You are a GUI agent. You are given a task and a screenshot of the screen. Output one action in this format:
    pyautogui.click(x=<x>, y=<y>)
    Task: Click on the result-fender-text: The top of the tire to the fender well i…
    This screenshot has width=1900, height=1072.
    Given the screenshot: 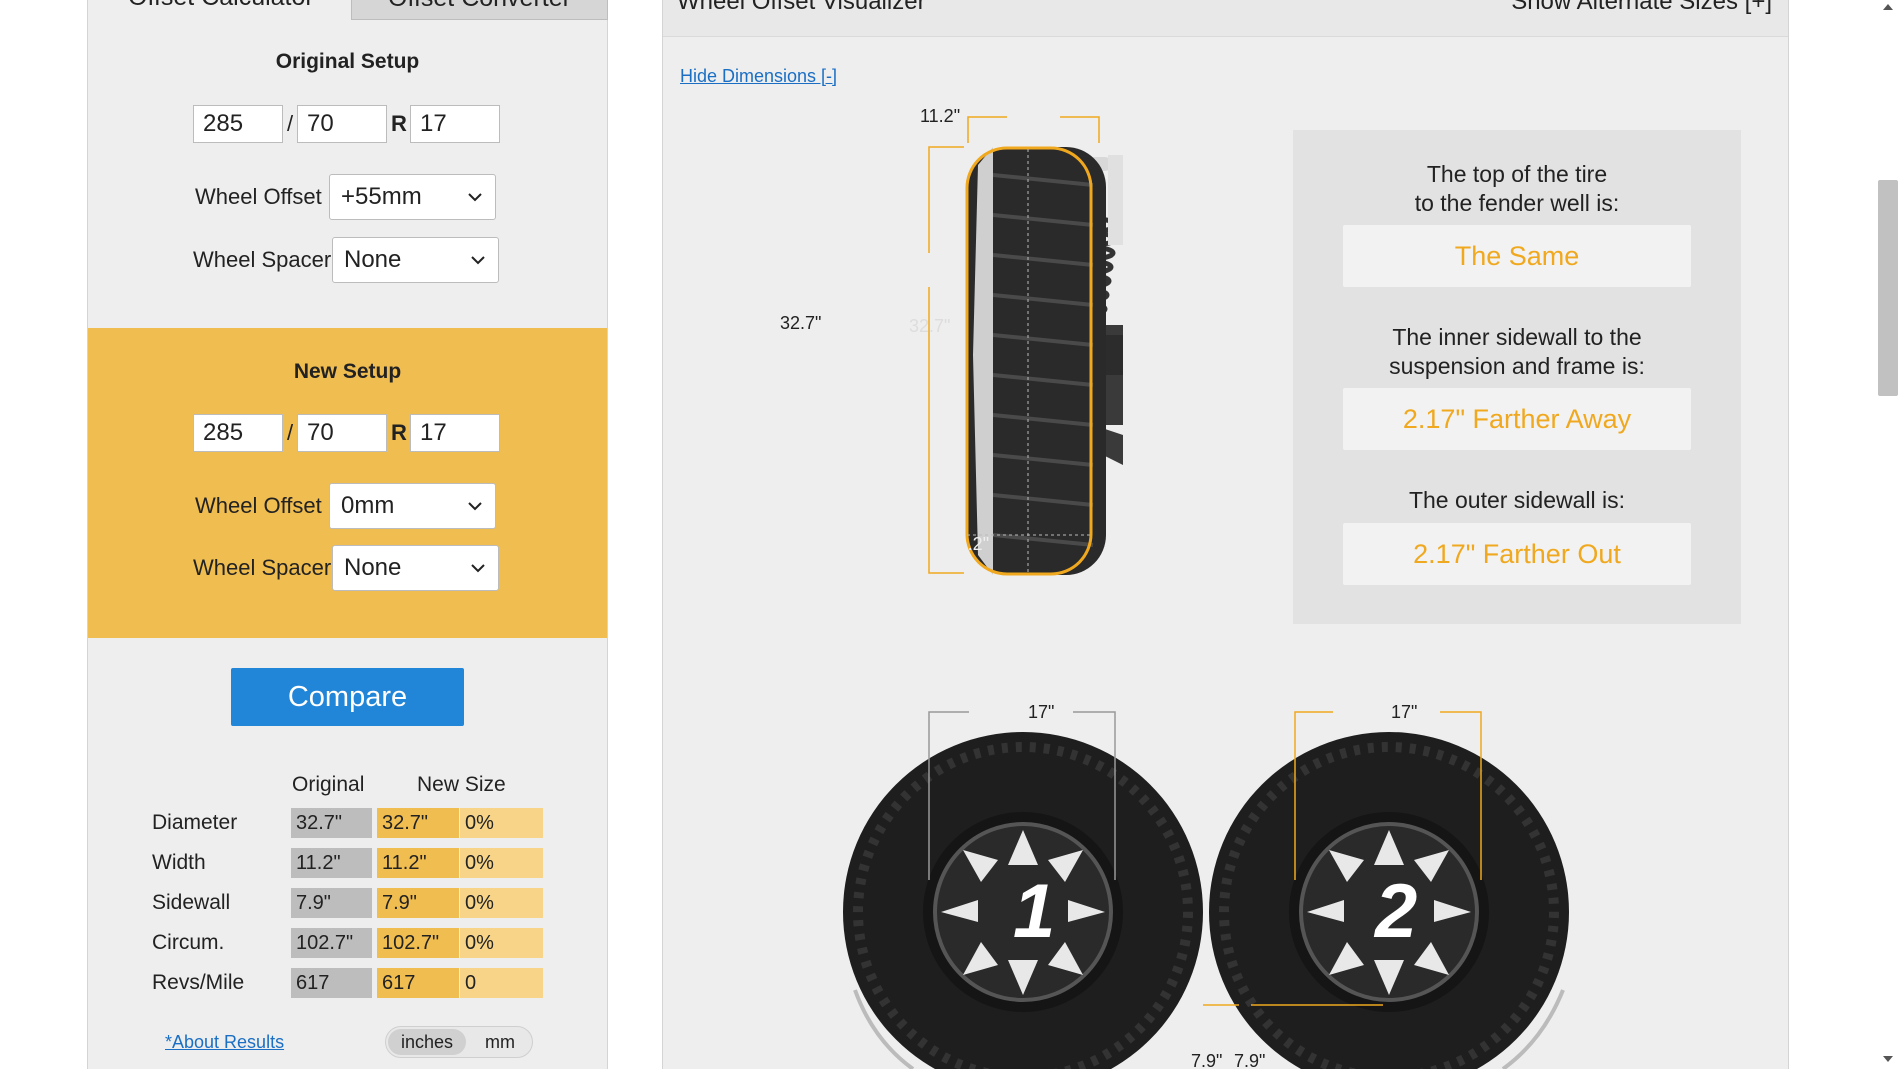 What is the action you would take?
    pyautogui.click(x=1517, y=188)
    